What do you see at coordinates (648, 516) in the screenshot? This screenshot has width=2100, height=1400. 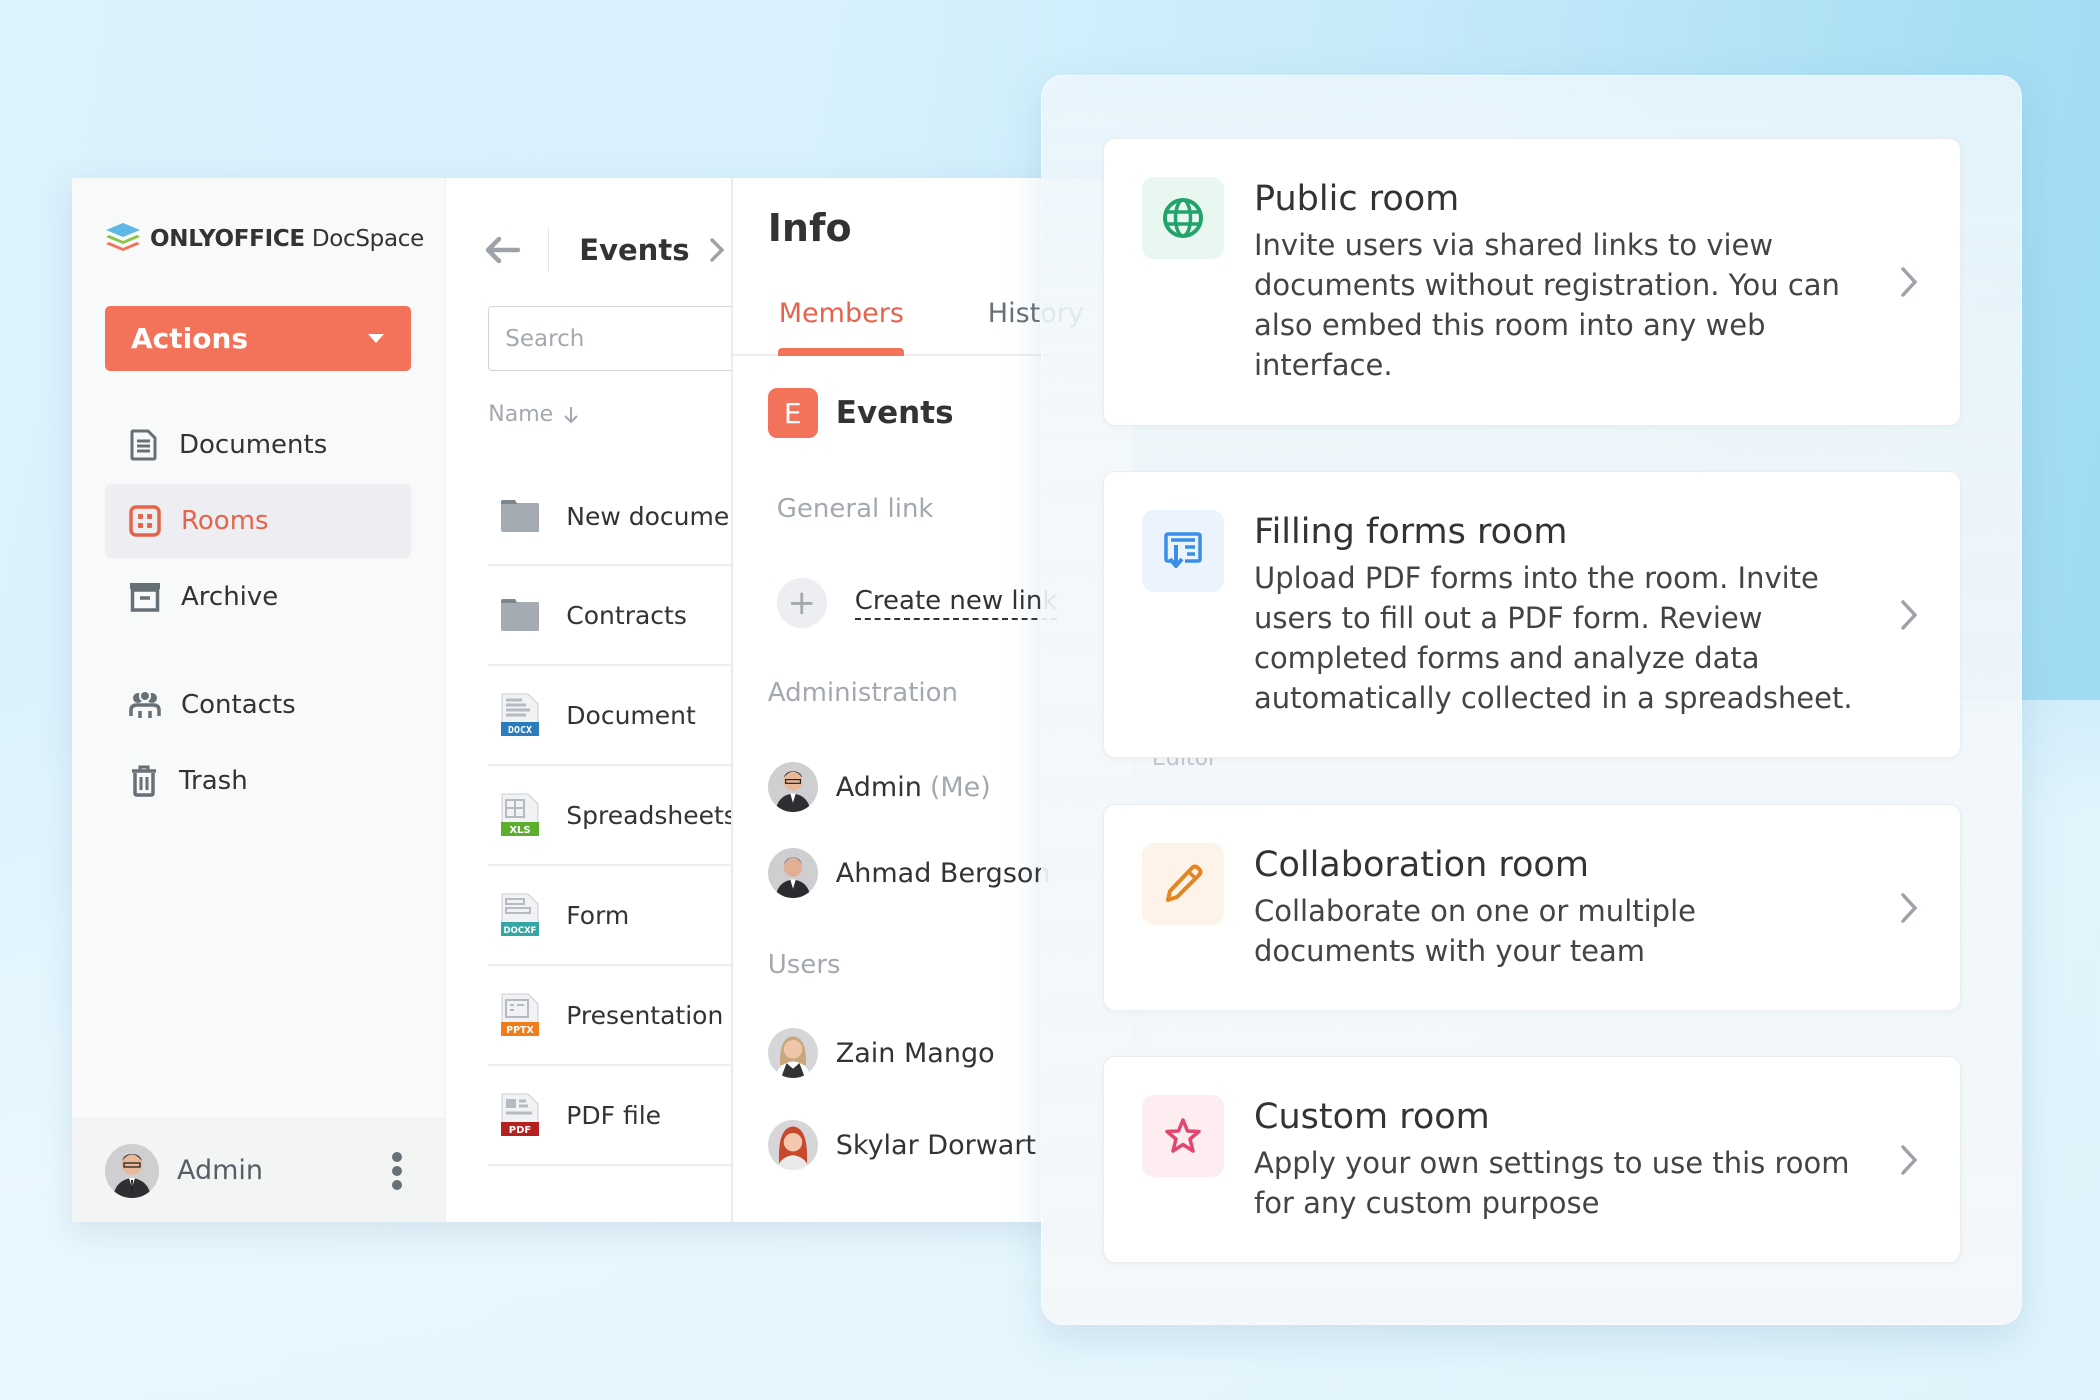 I see `file-name: New documents` at bounding box center [648, 516].